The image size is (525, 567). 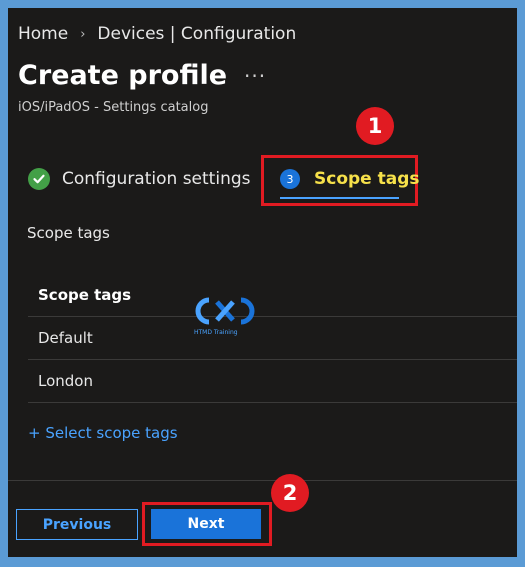 I want to click on table-row: Default, so click(x=272, y=338).